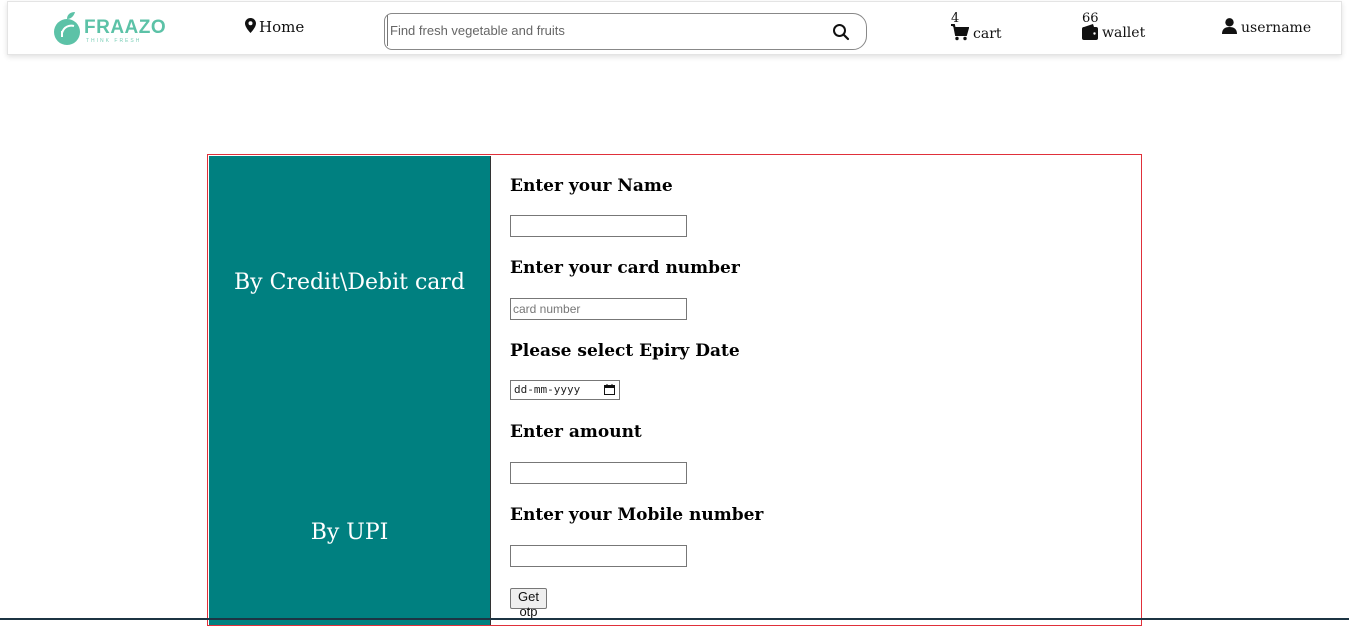  Describe the element at coordinates (528, 603) in the screenshot. I see `get-otp-button: Get otp` at that location.